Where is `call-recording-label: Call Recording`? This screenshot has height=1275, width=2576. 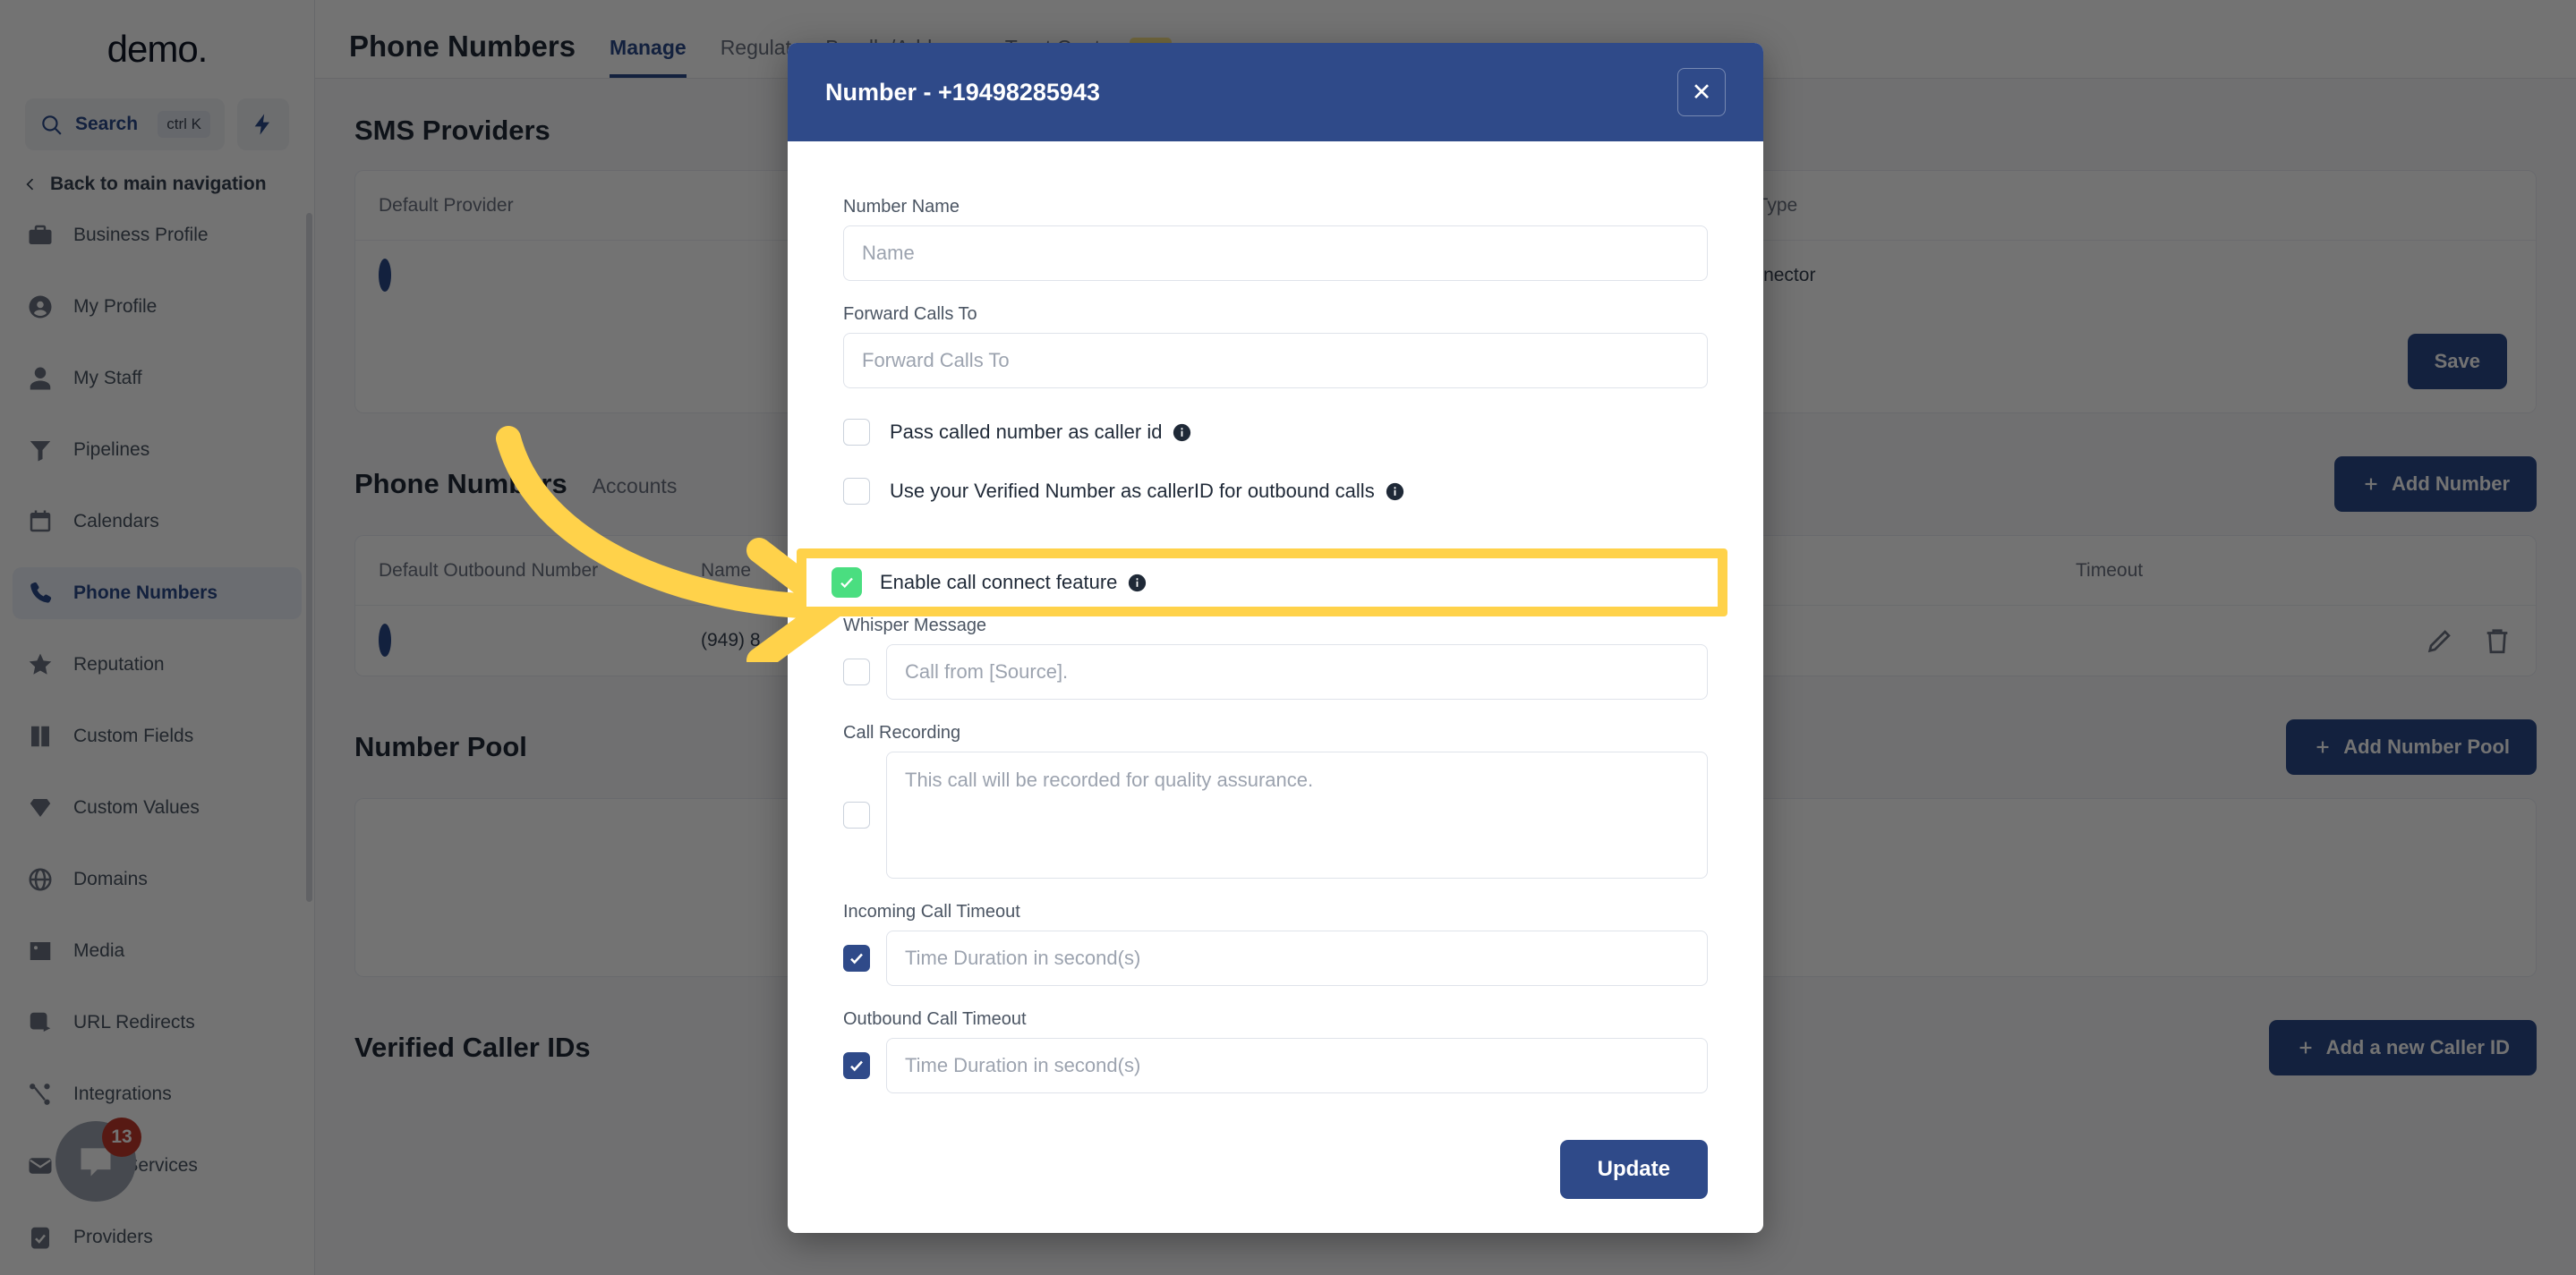 call-recording-label: Call Recording is located at coordinates (902, 733).